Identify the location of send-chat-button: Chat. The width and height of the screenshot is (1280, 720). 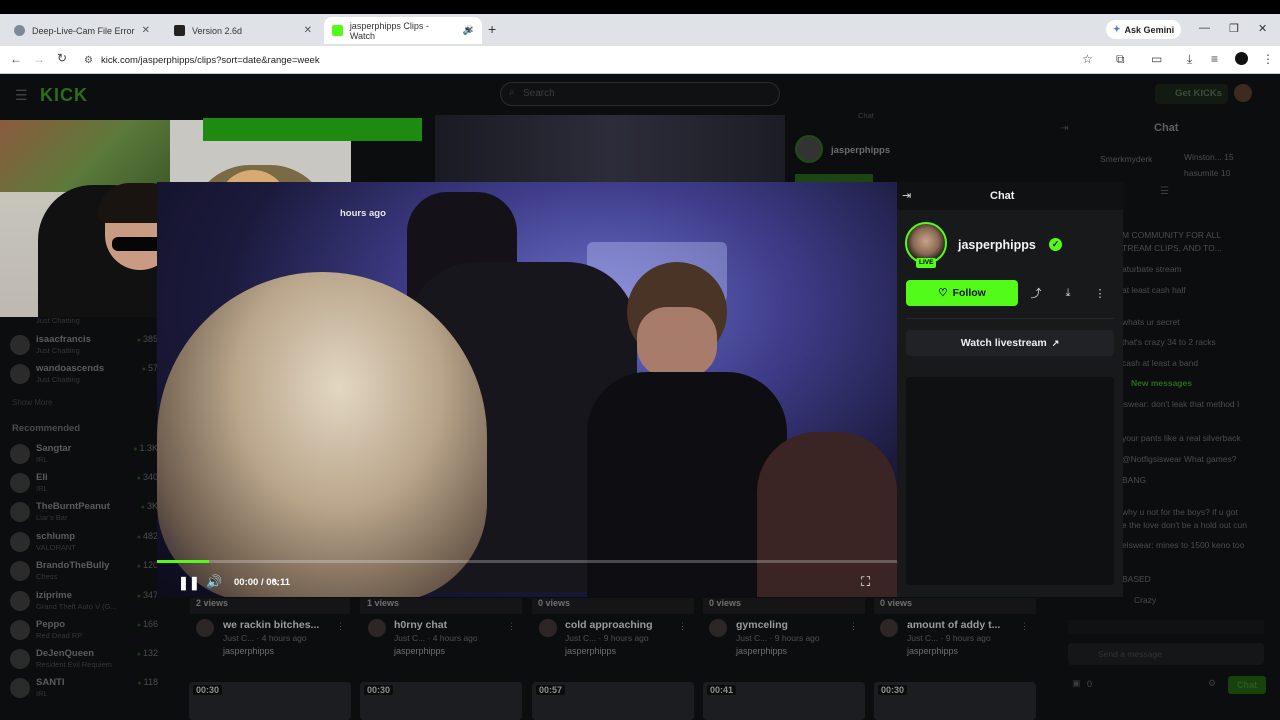
(1247, 685).